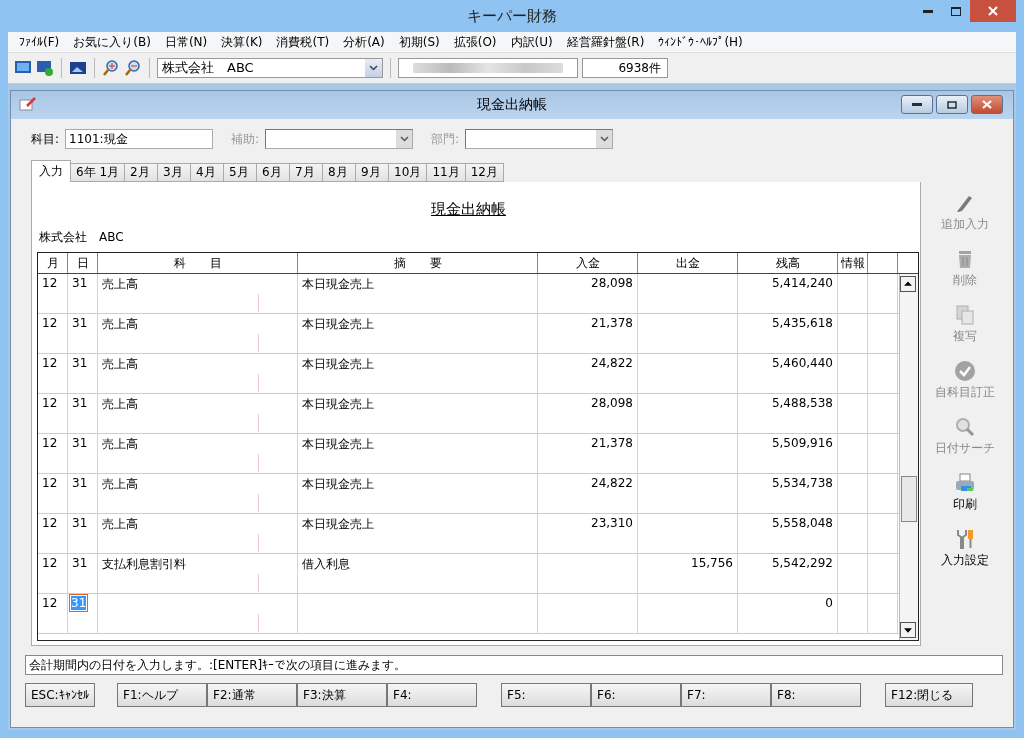 This screenshot has height=738, width=1024. Describe the element at coordinates (636, 695) in the screenshot. I see `function-key-button: F6:` at that location.